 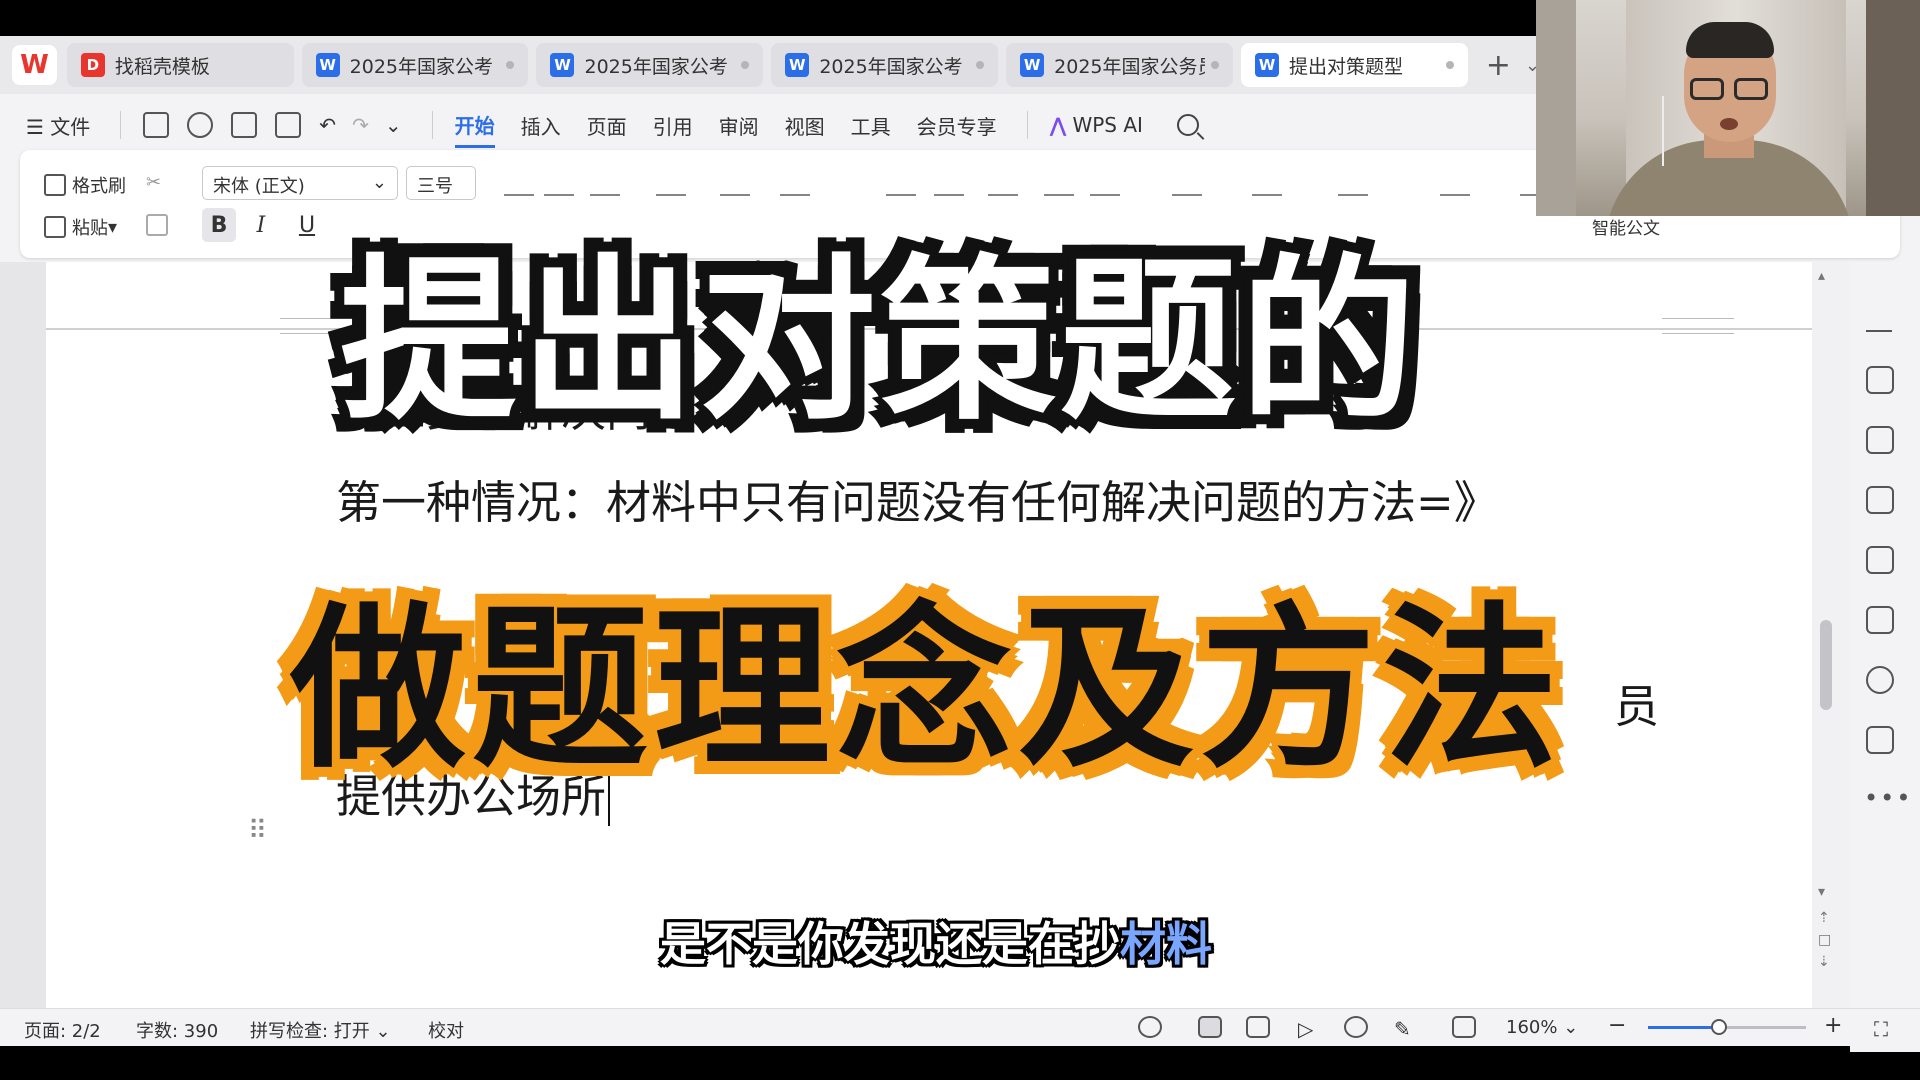 I want to click on menu-tab-review: 审阅, so click(x=739, y=125).